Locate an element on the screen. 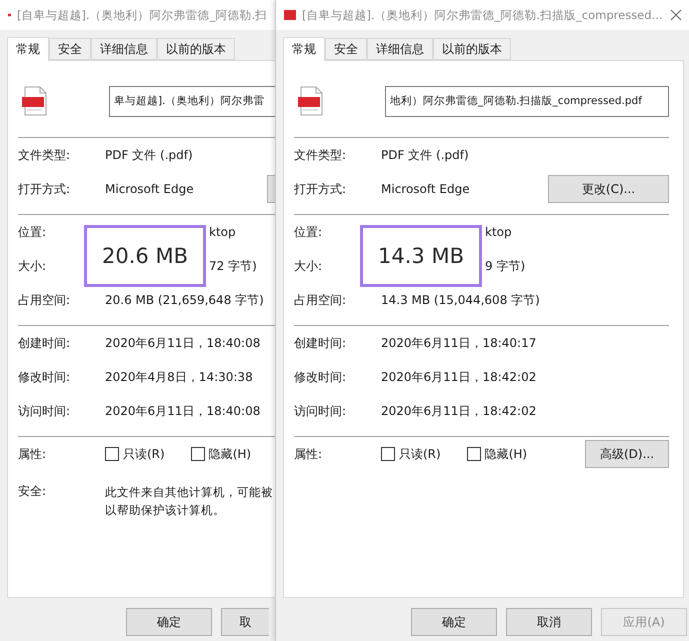 The height and width of the screenshot is (641, 689). field-label: 安全: is located at coordinates (33, 491).